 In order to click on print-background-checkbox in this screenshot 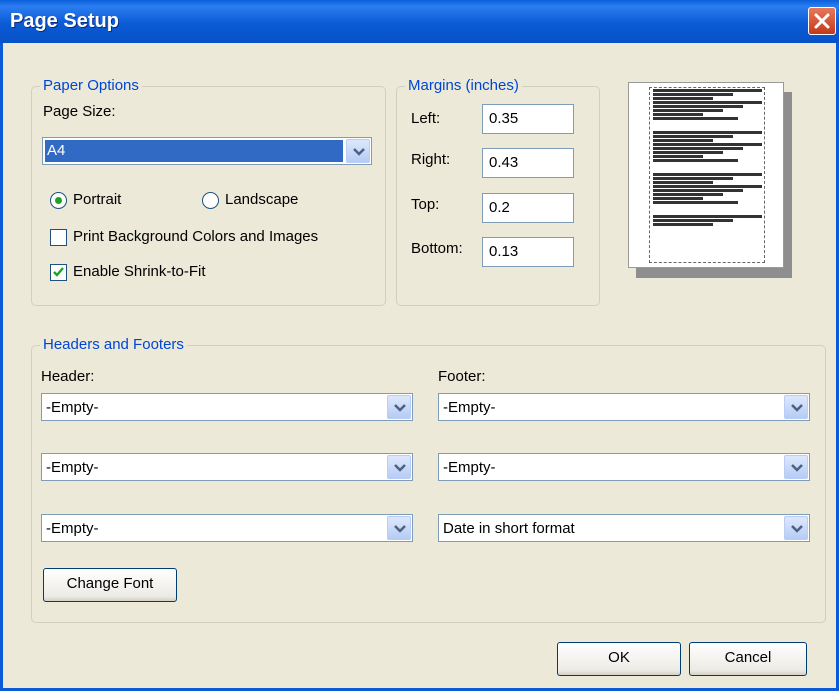, I will do `click(58, 237)`.